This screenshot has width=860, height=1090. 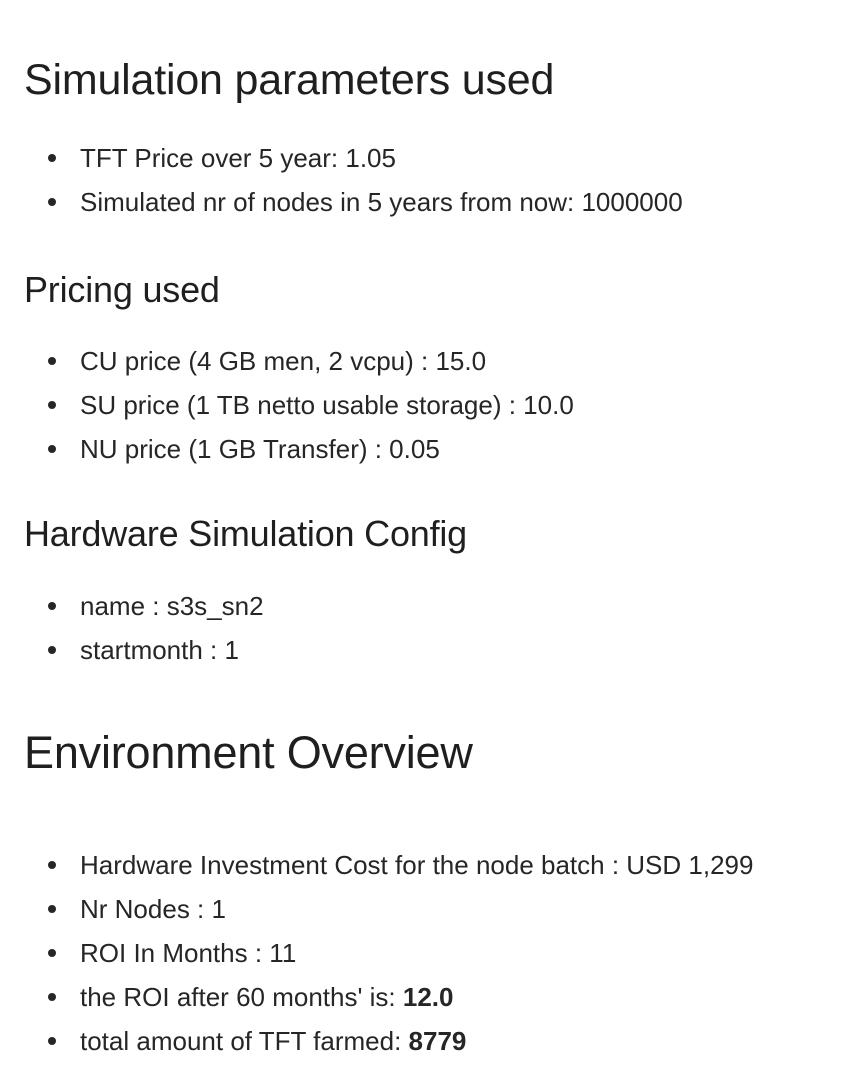 What do you see at coordinates (153, 909) in the screenshot?
I see `list-item-text: Nr Nodes : 1` at bounding box center [153, 909].